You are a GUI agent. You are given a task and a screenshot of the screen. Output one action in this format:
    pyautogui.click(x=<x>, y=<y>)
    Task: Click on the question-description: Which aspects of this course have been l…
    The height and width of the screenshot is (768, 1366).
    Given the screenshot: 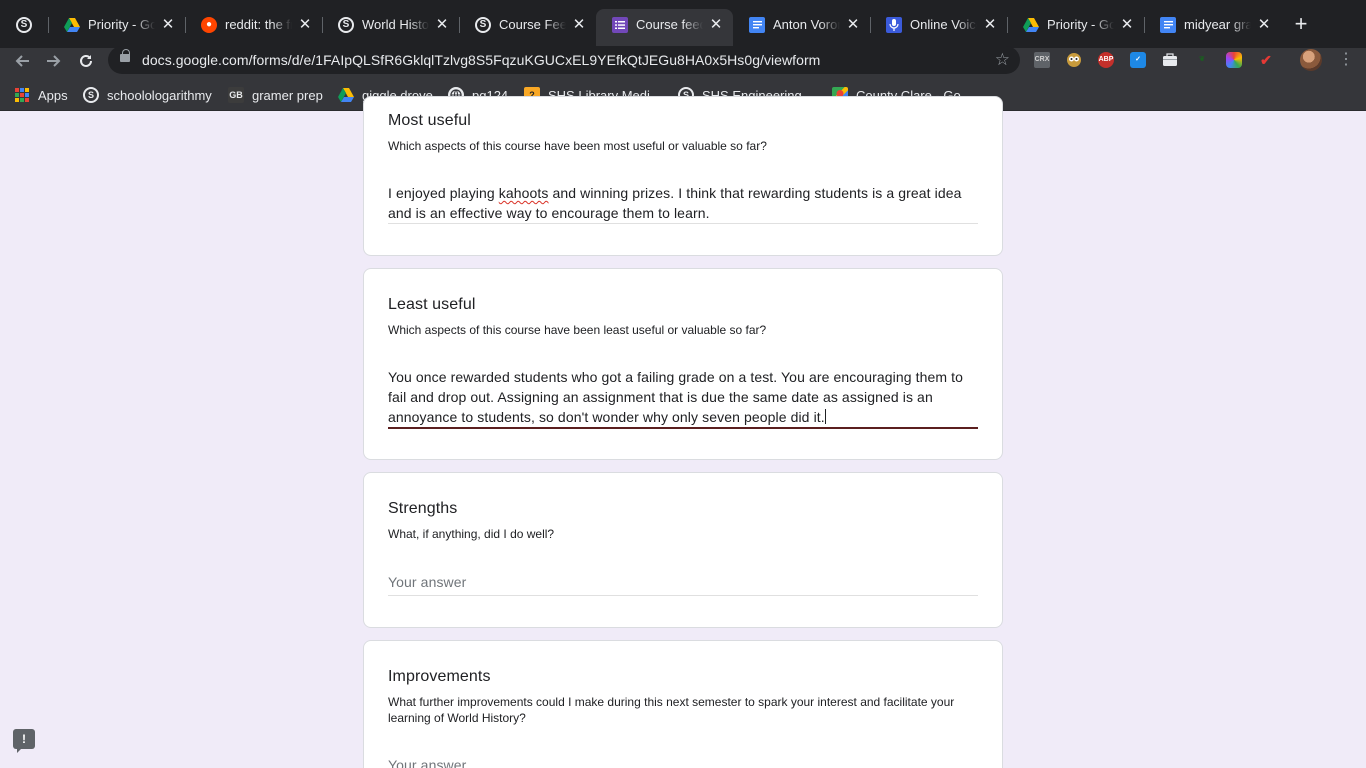 What is the action you would take?
    pyautogui.click(x=577, y=330)
    